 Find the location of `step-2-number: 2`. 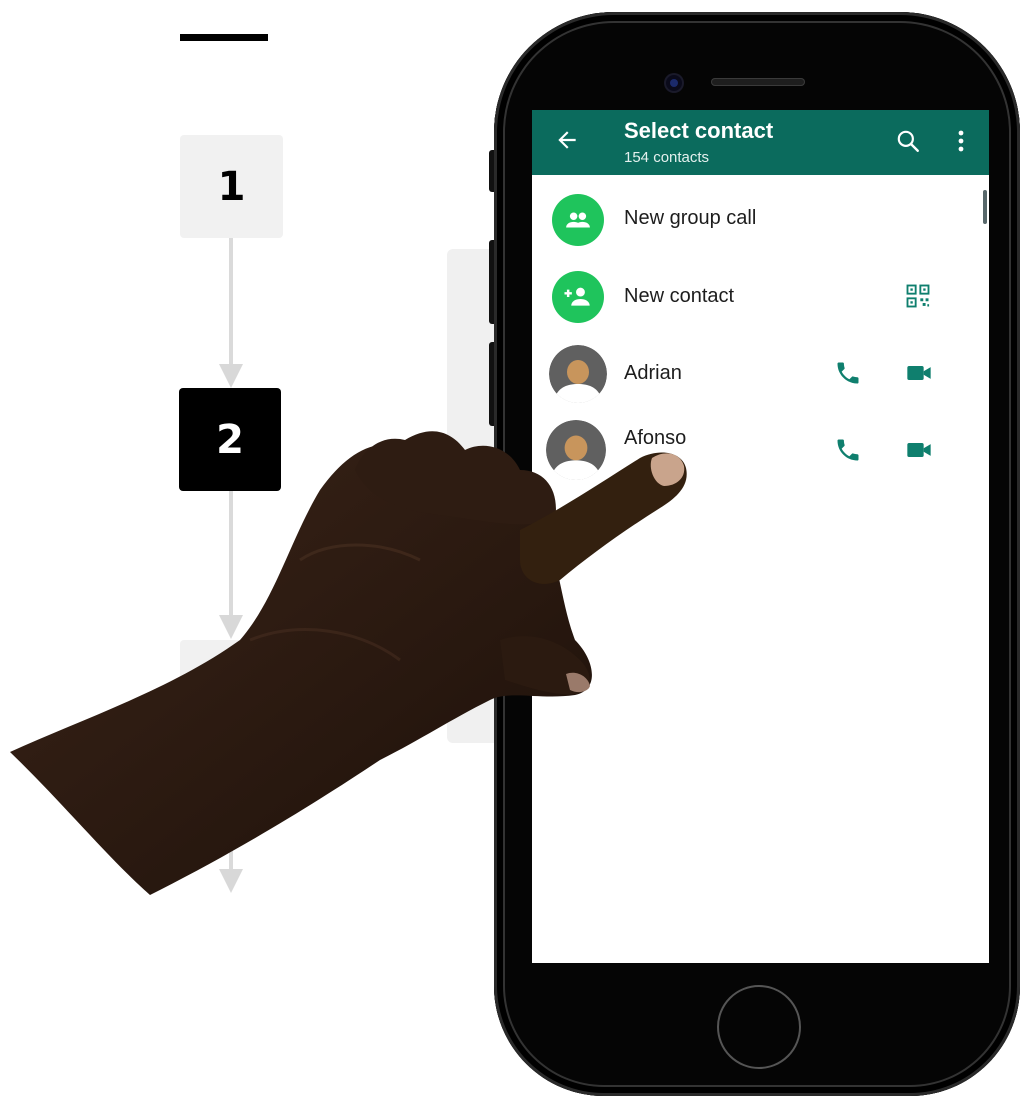

step-2-number: 2 is located at coordinates (230, 439).